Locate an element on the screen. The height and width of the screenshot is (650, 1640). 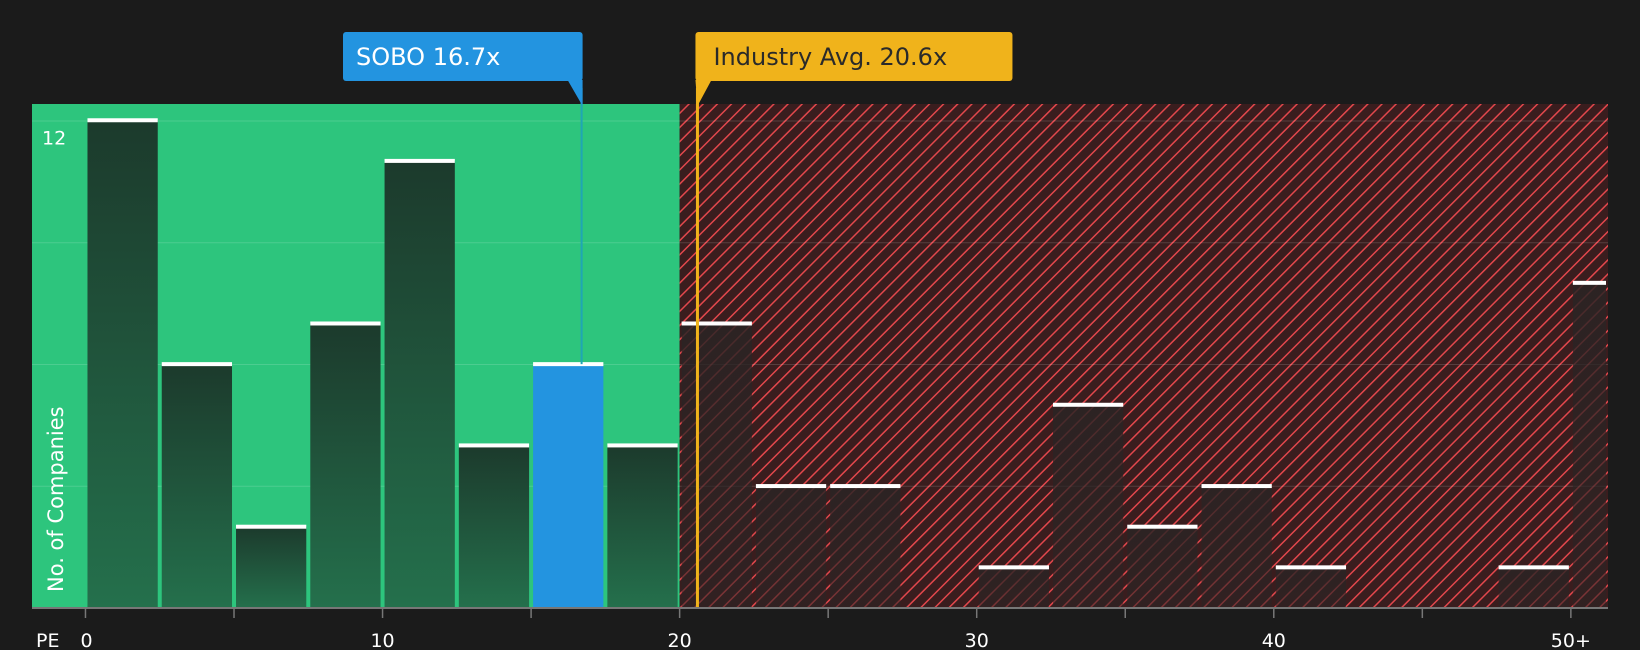
x-tick-label: 20 is located at coordinates (680, 640).